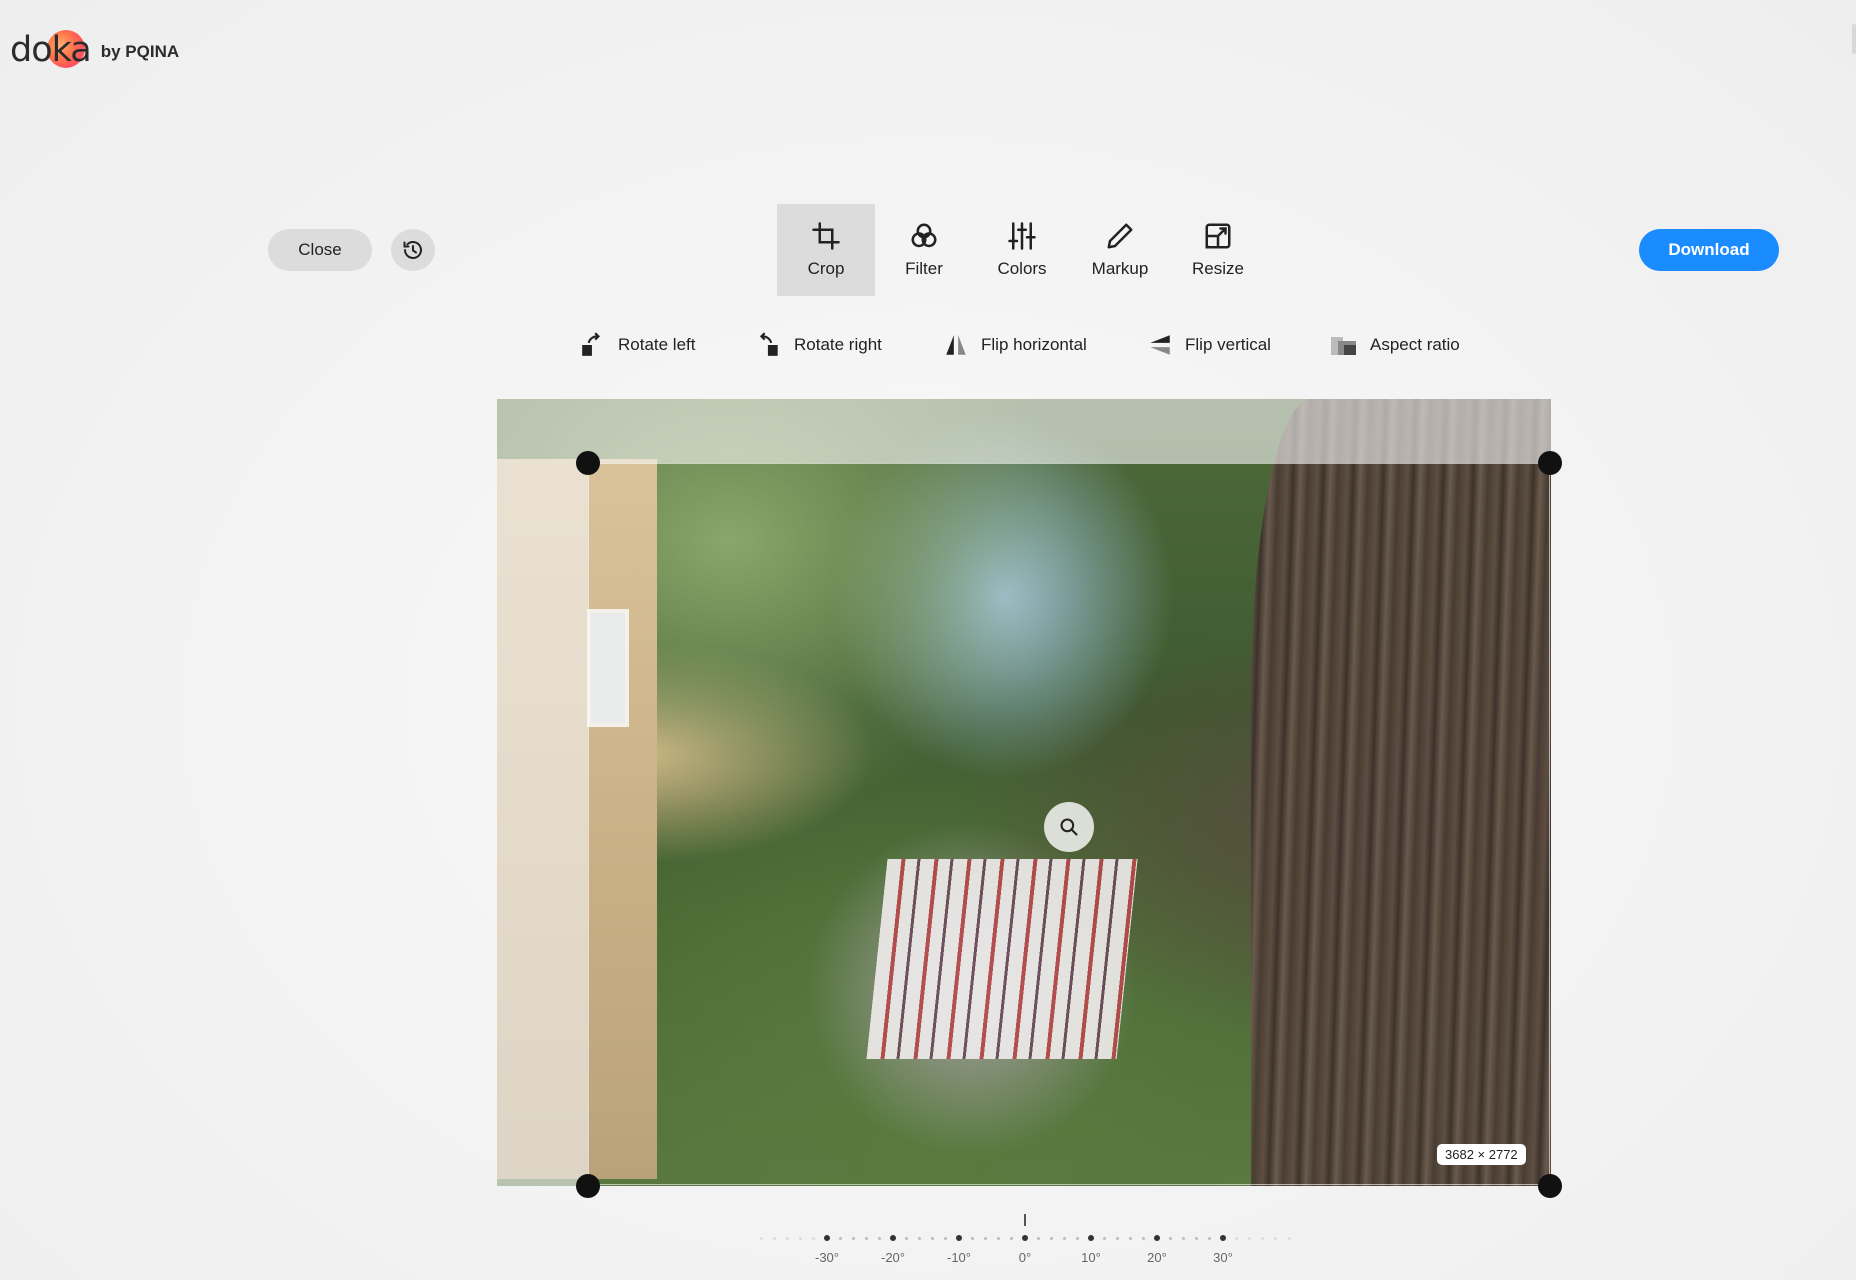 This screenshot has height=1280, width=1856. What do you see at coordinates (140, 51) in the screenshot?
I see `logo-byline: by PQINA` at bounding box center [140, 51].